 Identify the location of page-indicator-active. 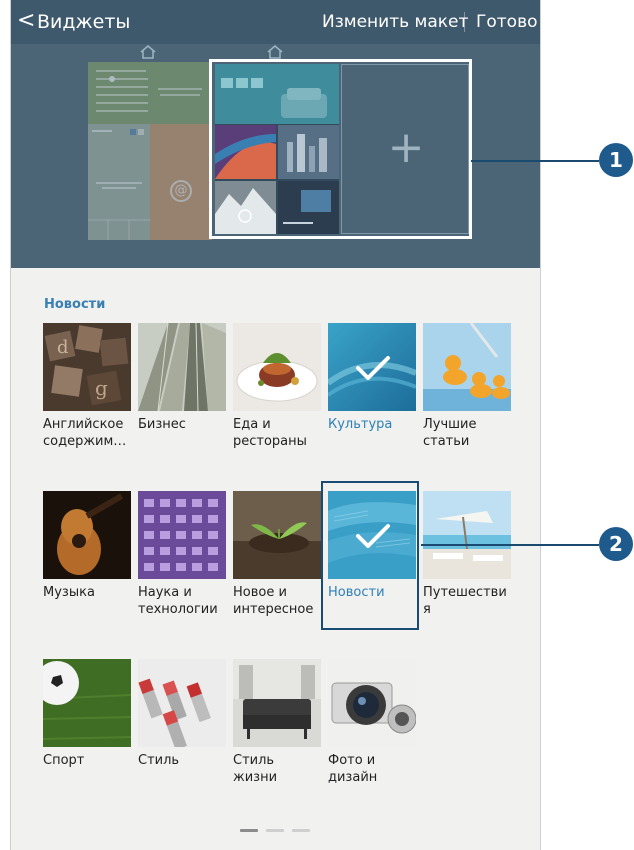
(249, 830).